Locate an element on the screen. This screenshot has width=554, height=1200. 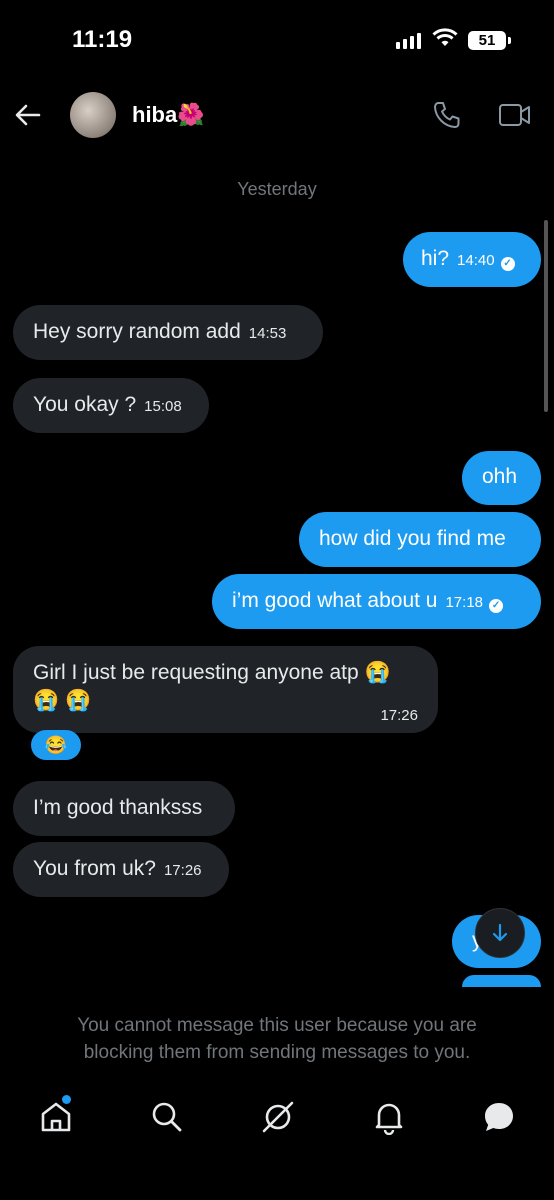
message-bubble-sent: hi? 14:40 ✓ is located at coordinates (472, 259).